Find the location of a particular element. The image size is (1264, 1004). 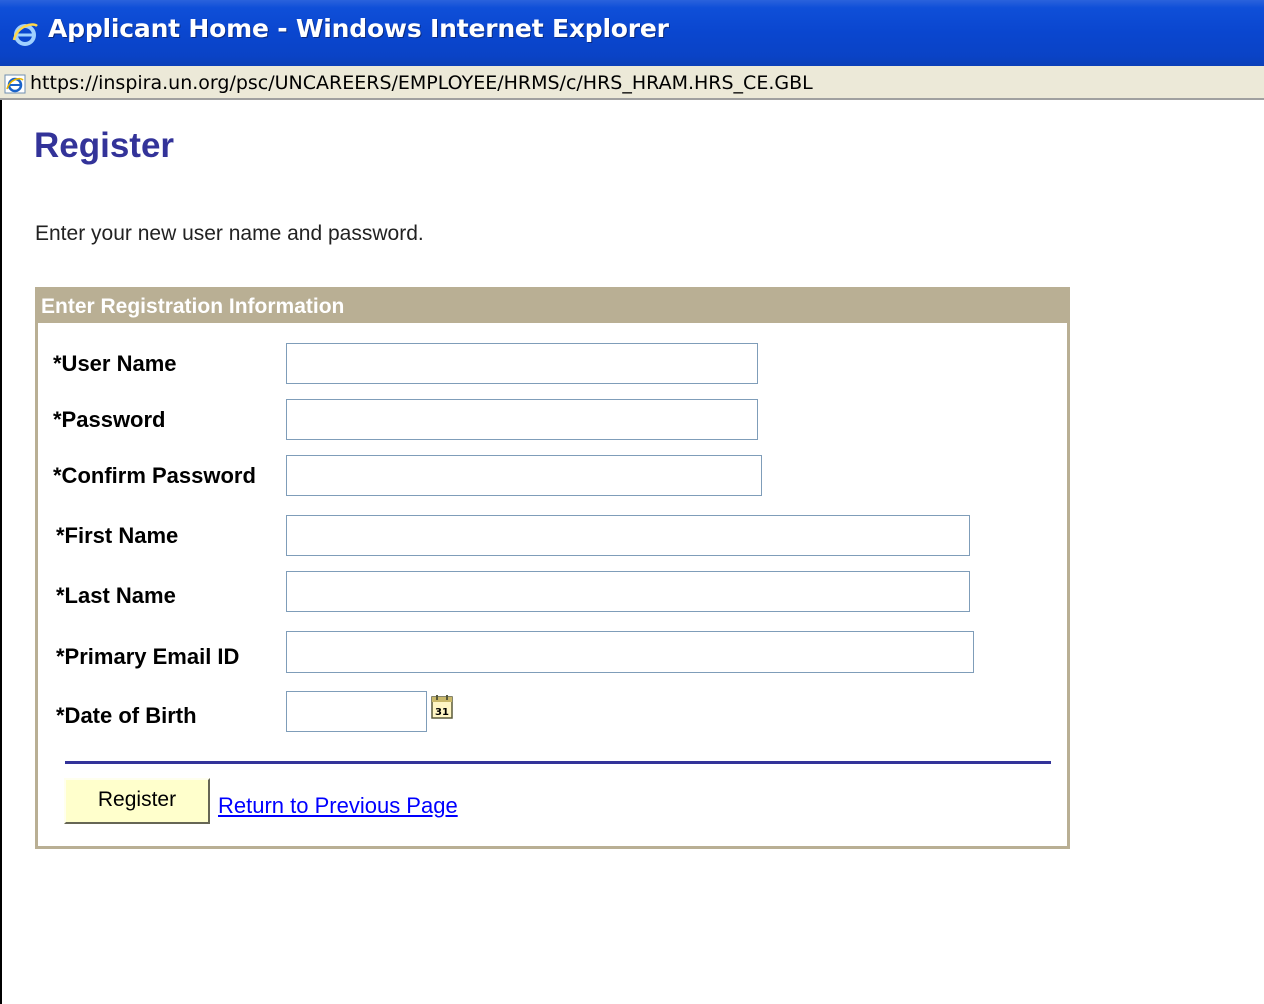

register-button: Register is located at coordinates (137, 801).